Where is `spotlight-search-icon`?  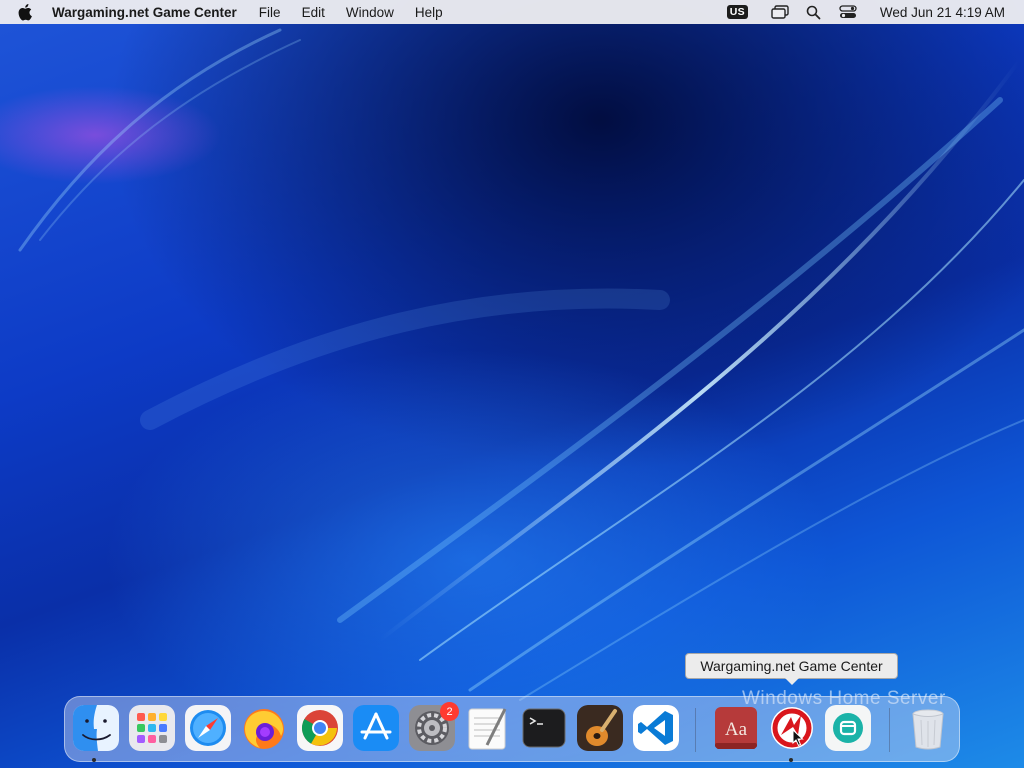 spotlight-search-icon is located at coordinates (814, 12).